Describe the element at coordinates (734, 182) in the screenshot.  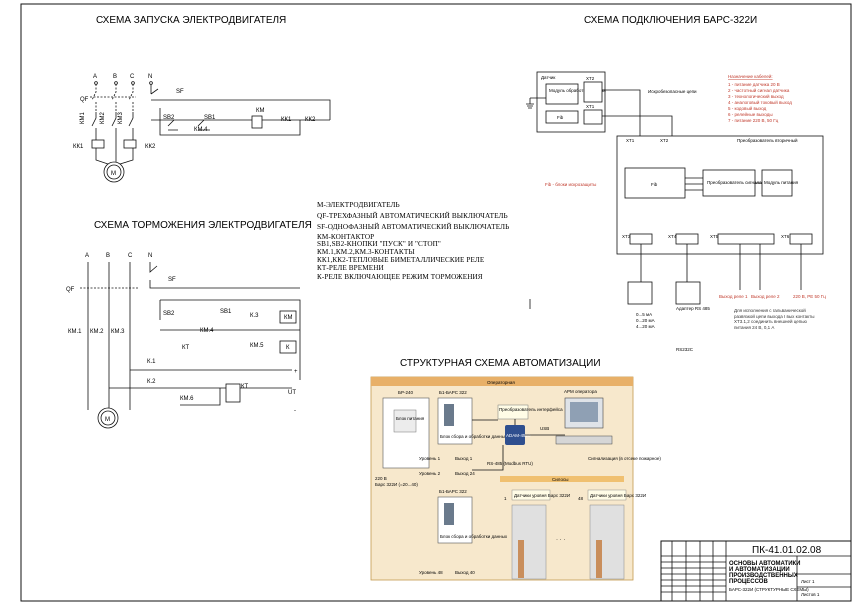
I see `signal-converter-label: Преобразователь сигнала` at that location.